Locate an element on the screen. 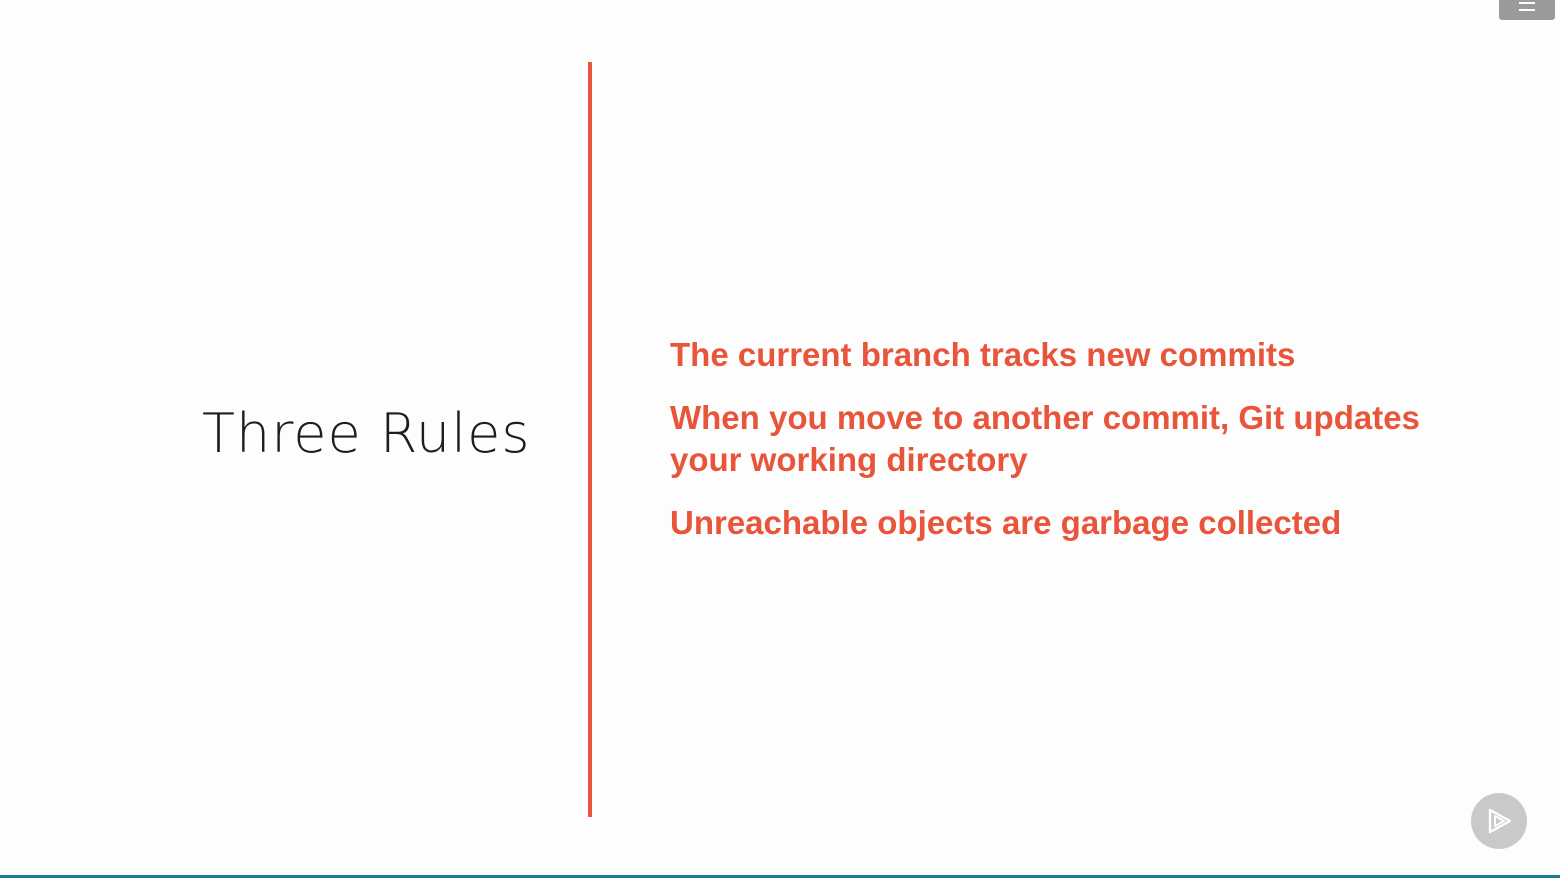 The width and height of the screenshot is (1560, 878). play-icon is located at coordinates (1500, 821).